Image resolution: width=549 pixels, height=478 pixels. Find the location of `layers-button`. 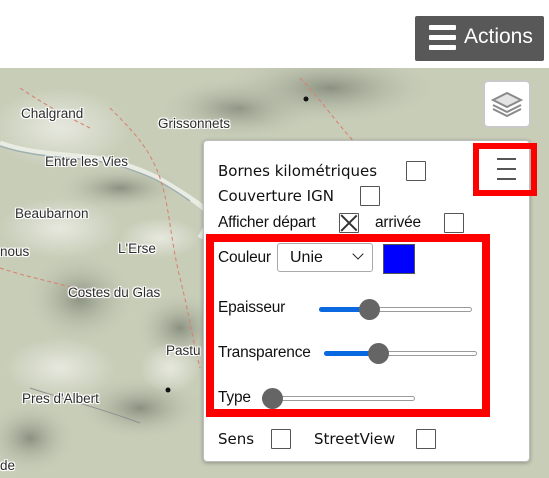

layers-button is located at coordinates (507, 104).